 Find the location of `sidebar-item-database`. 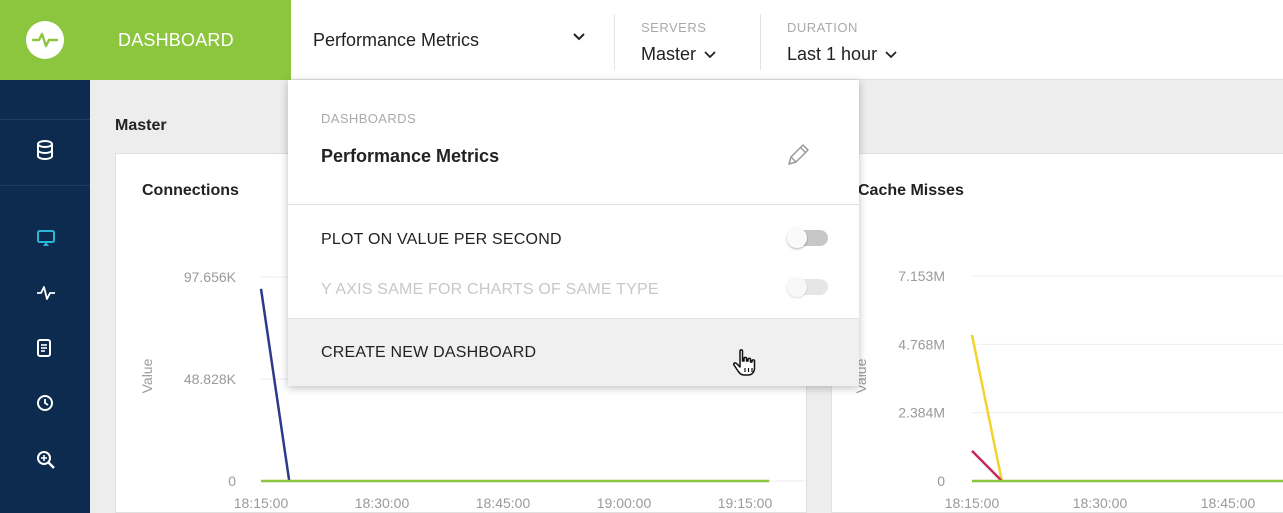

sidebar-item-database is located at coordinates (45, 150).